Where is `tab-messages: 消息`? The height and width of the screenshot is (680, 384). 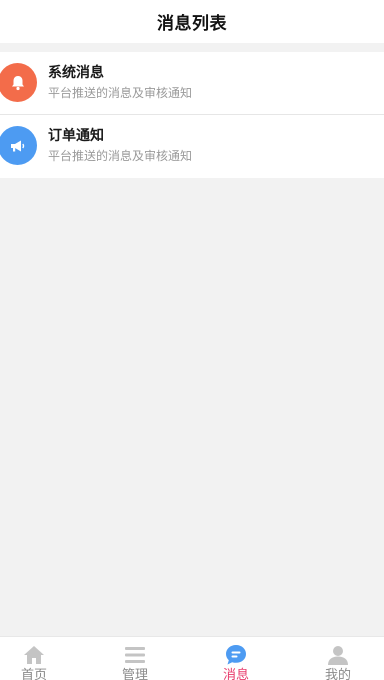
tab-messages: 消息 is located at coordinates (236, 658).